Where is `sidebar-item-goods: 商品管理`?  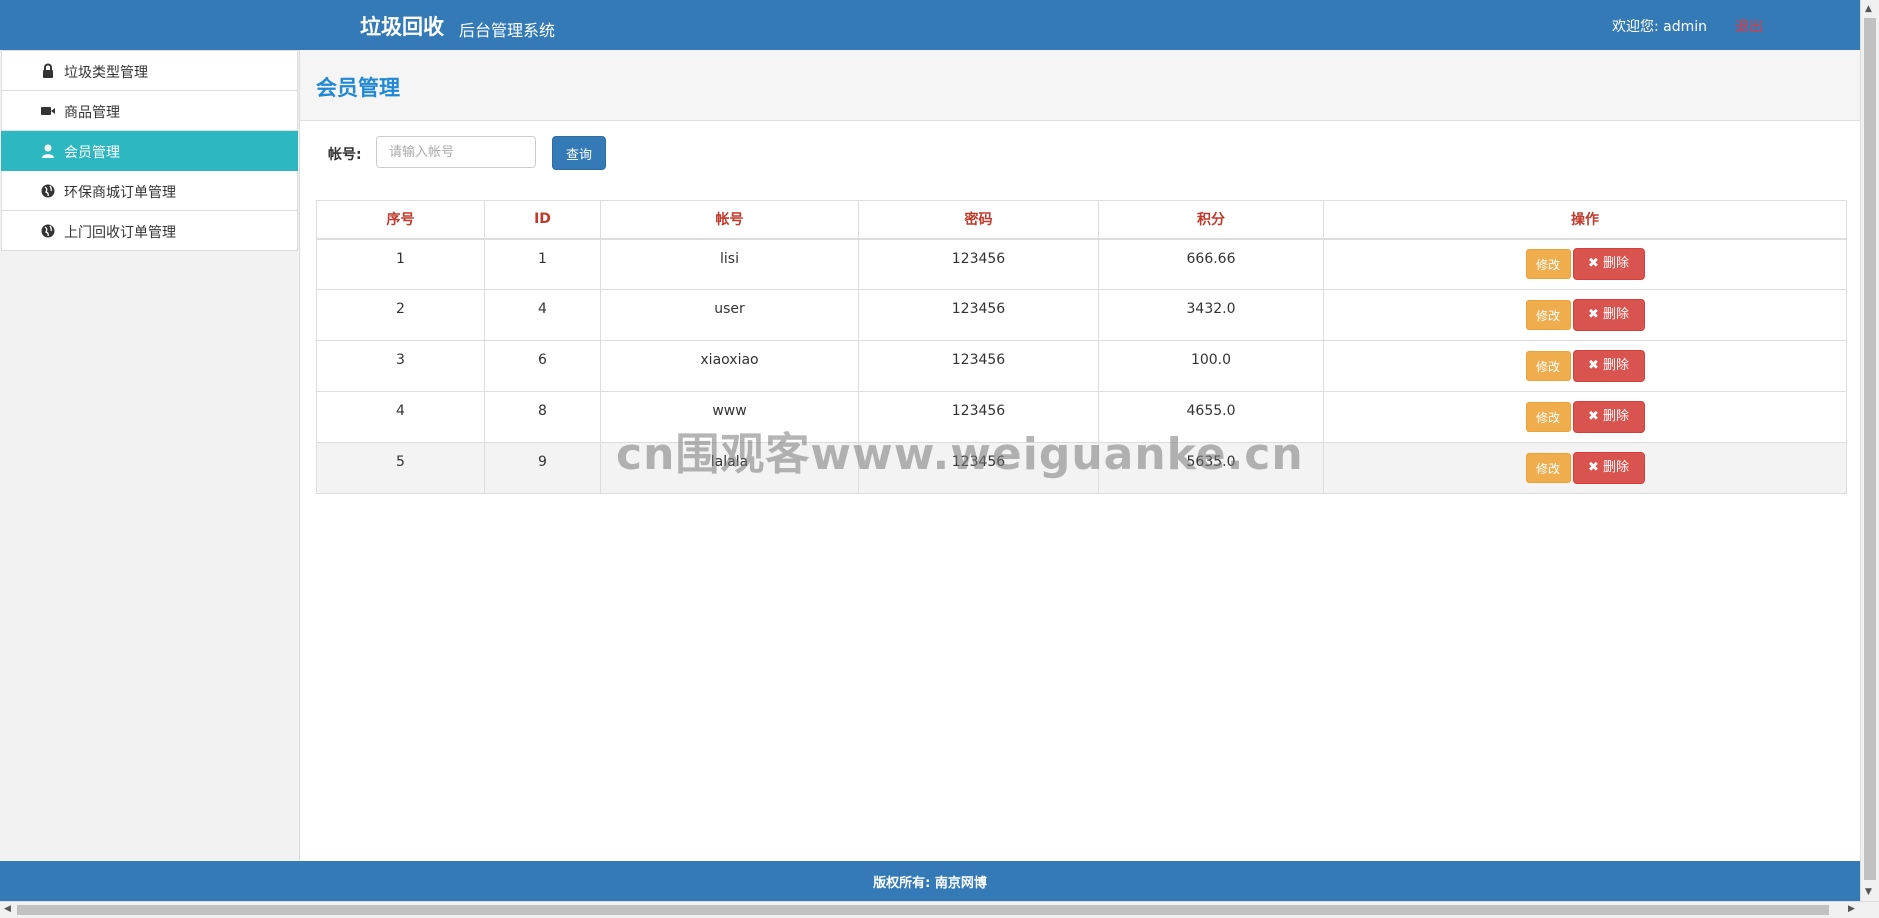
sidebar-item-goods: 商品管理 is located at coordinates (149, 111).